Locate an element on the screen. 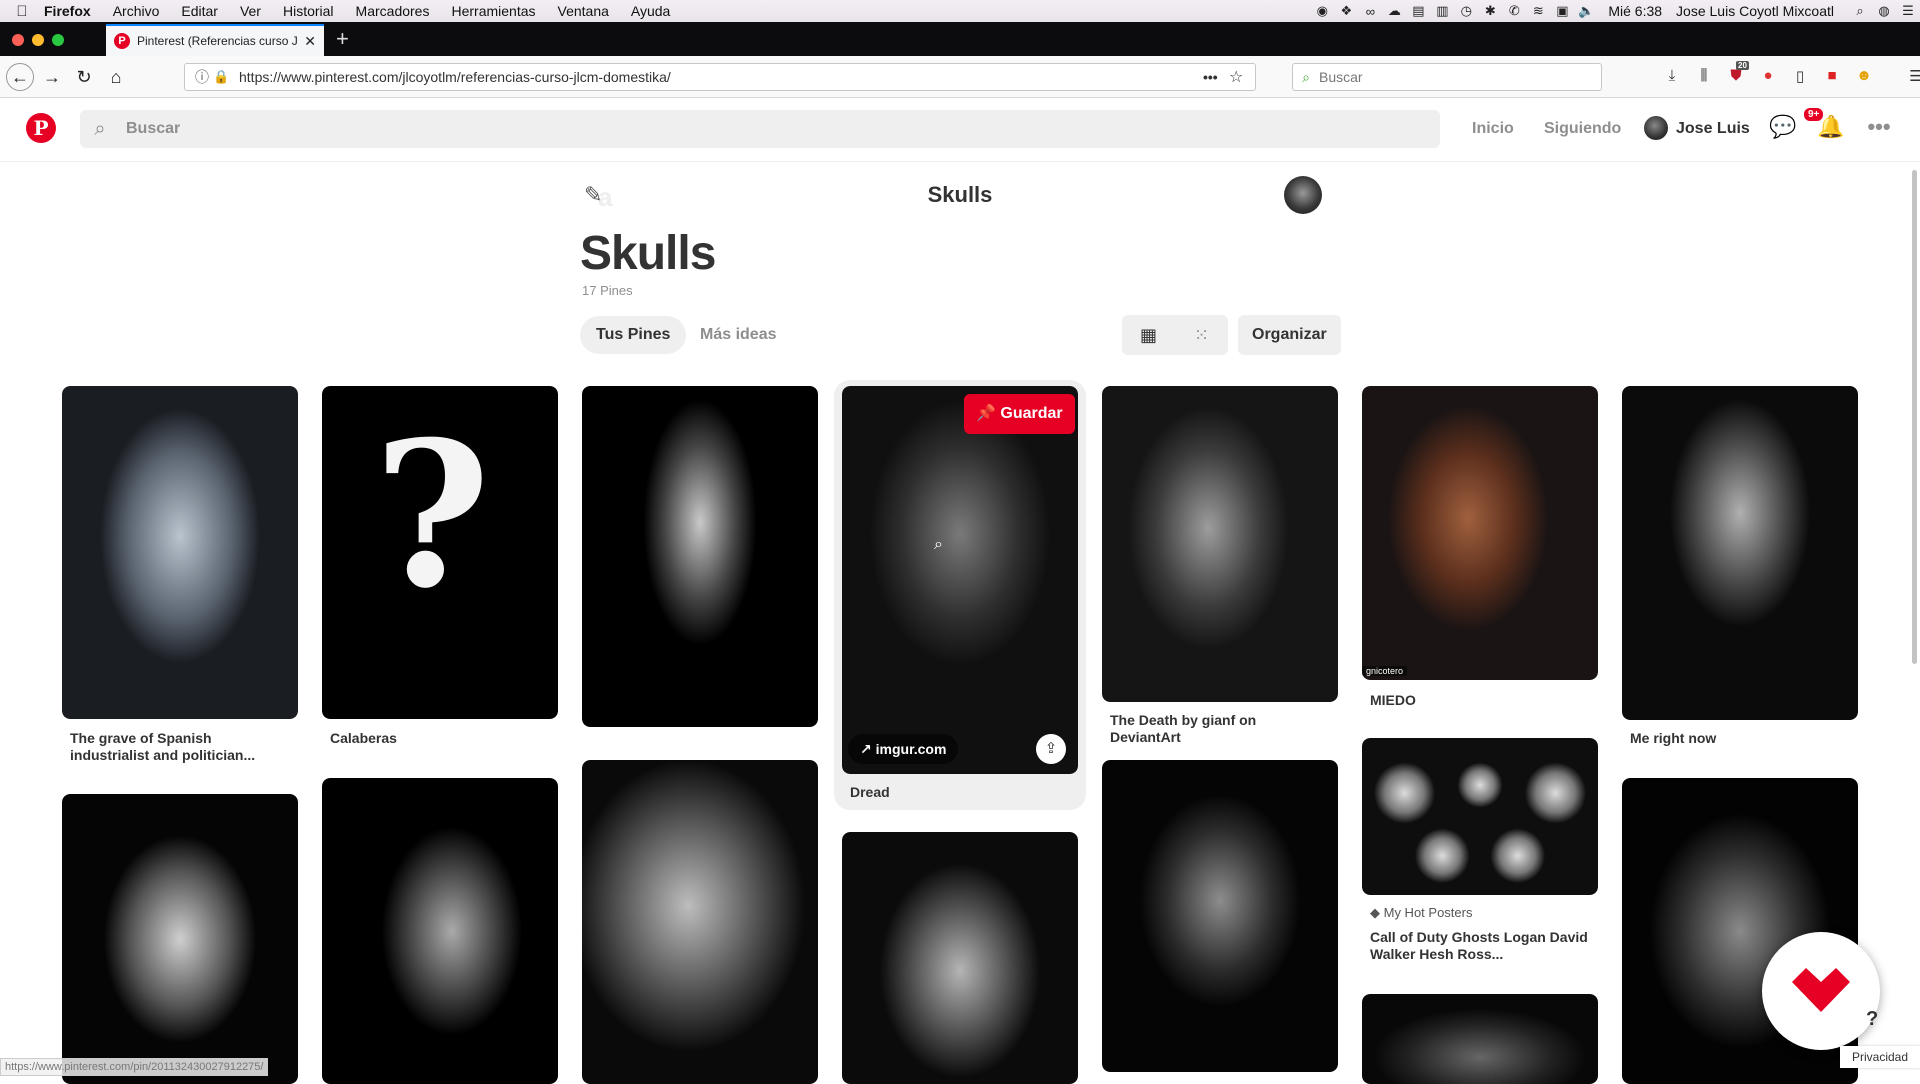 The height and width of the screenshot is (1084, 1920). pin-image is located at coordinates (1480, 1039).